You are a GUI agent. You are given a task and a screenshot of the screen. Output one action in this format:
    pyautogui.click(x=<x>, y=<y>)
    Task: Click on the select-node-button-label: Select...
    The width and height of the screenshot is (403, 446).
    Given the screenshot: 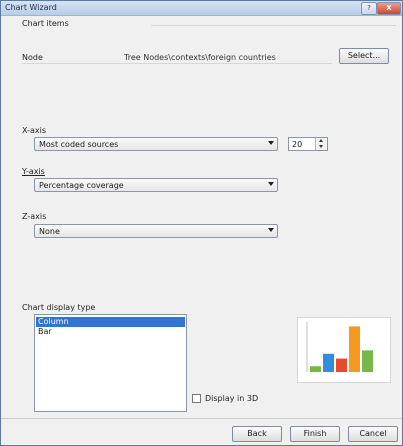 What is the action you would take?
    pyautogui.click(x=364, y=55)
    